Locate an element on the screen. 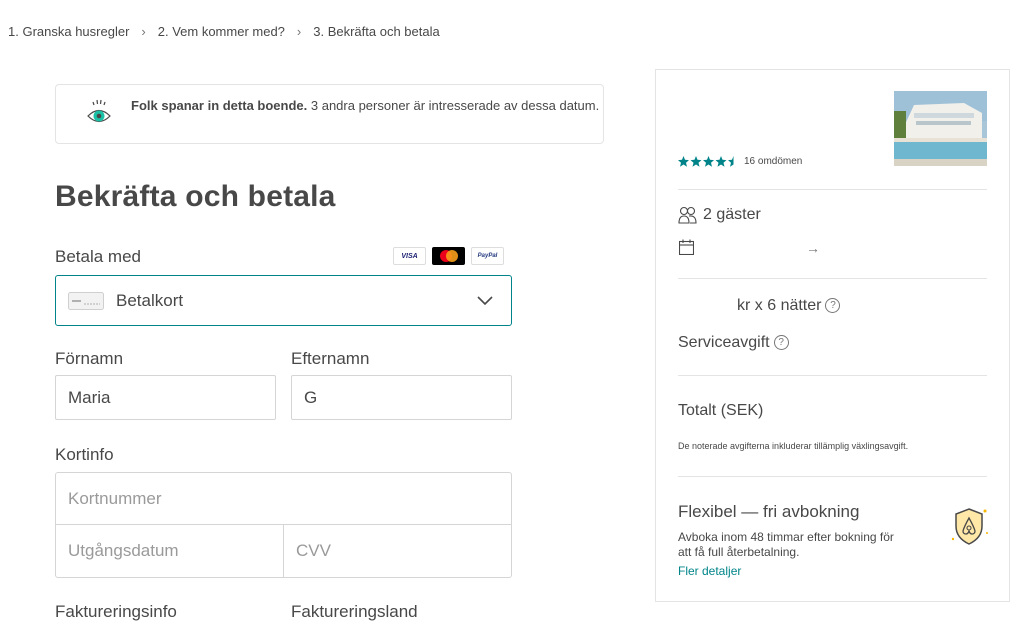 The image size is (1024, 627). paypal-logo: PayPal is located at coordinates (487, 256).